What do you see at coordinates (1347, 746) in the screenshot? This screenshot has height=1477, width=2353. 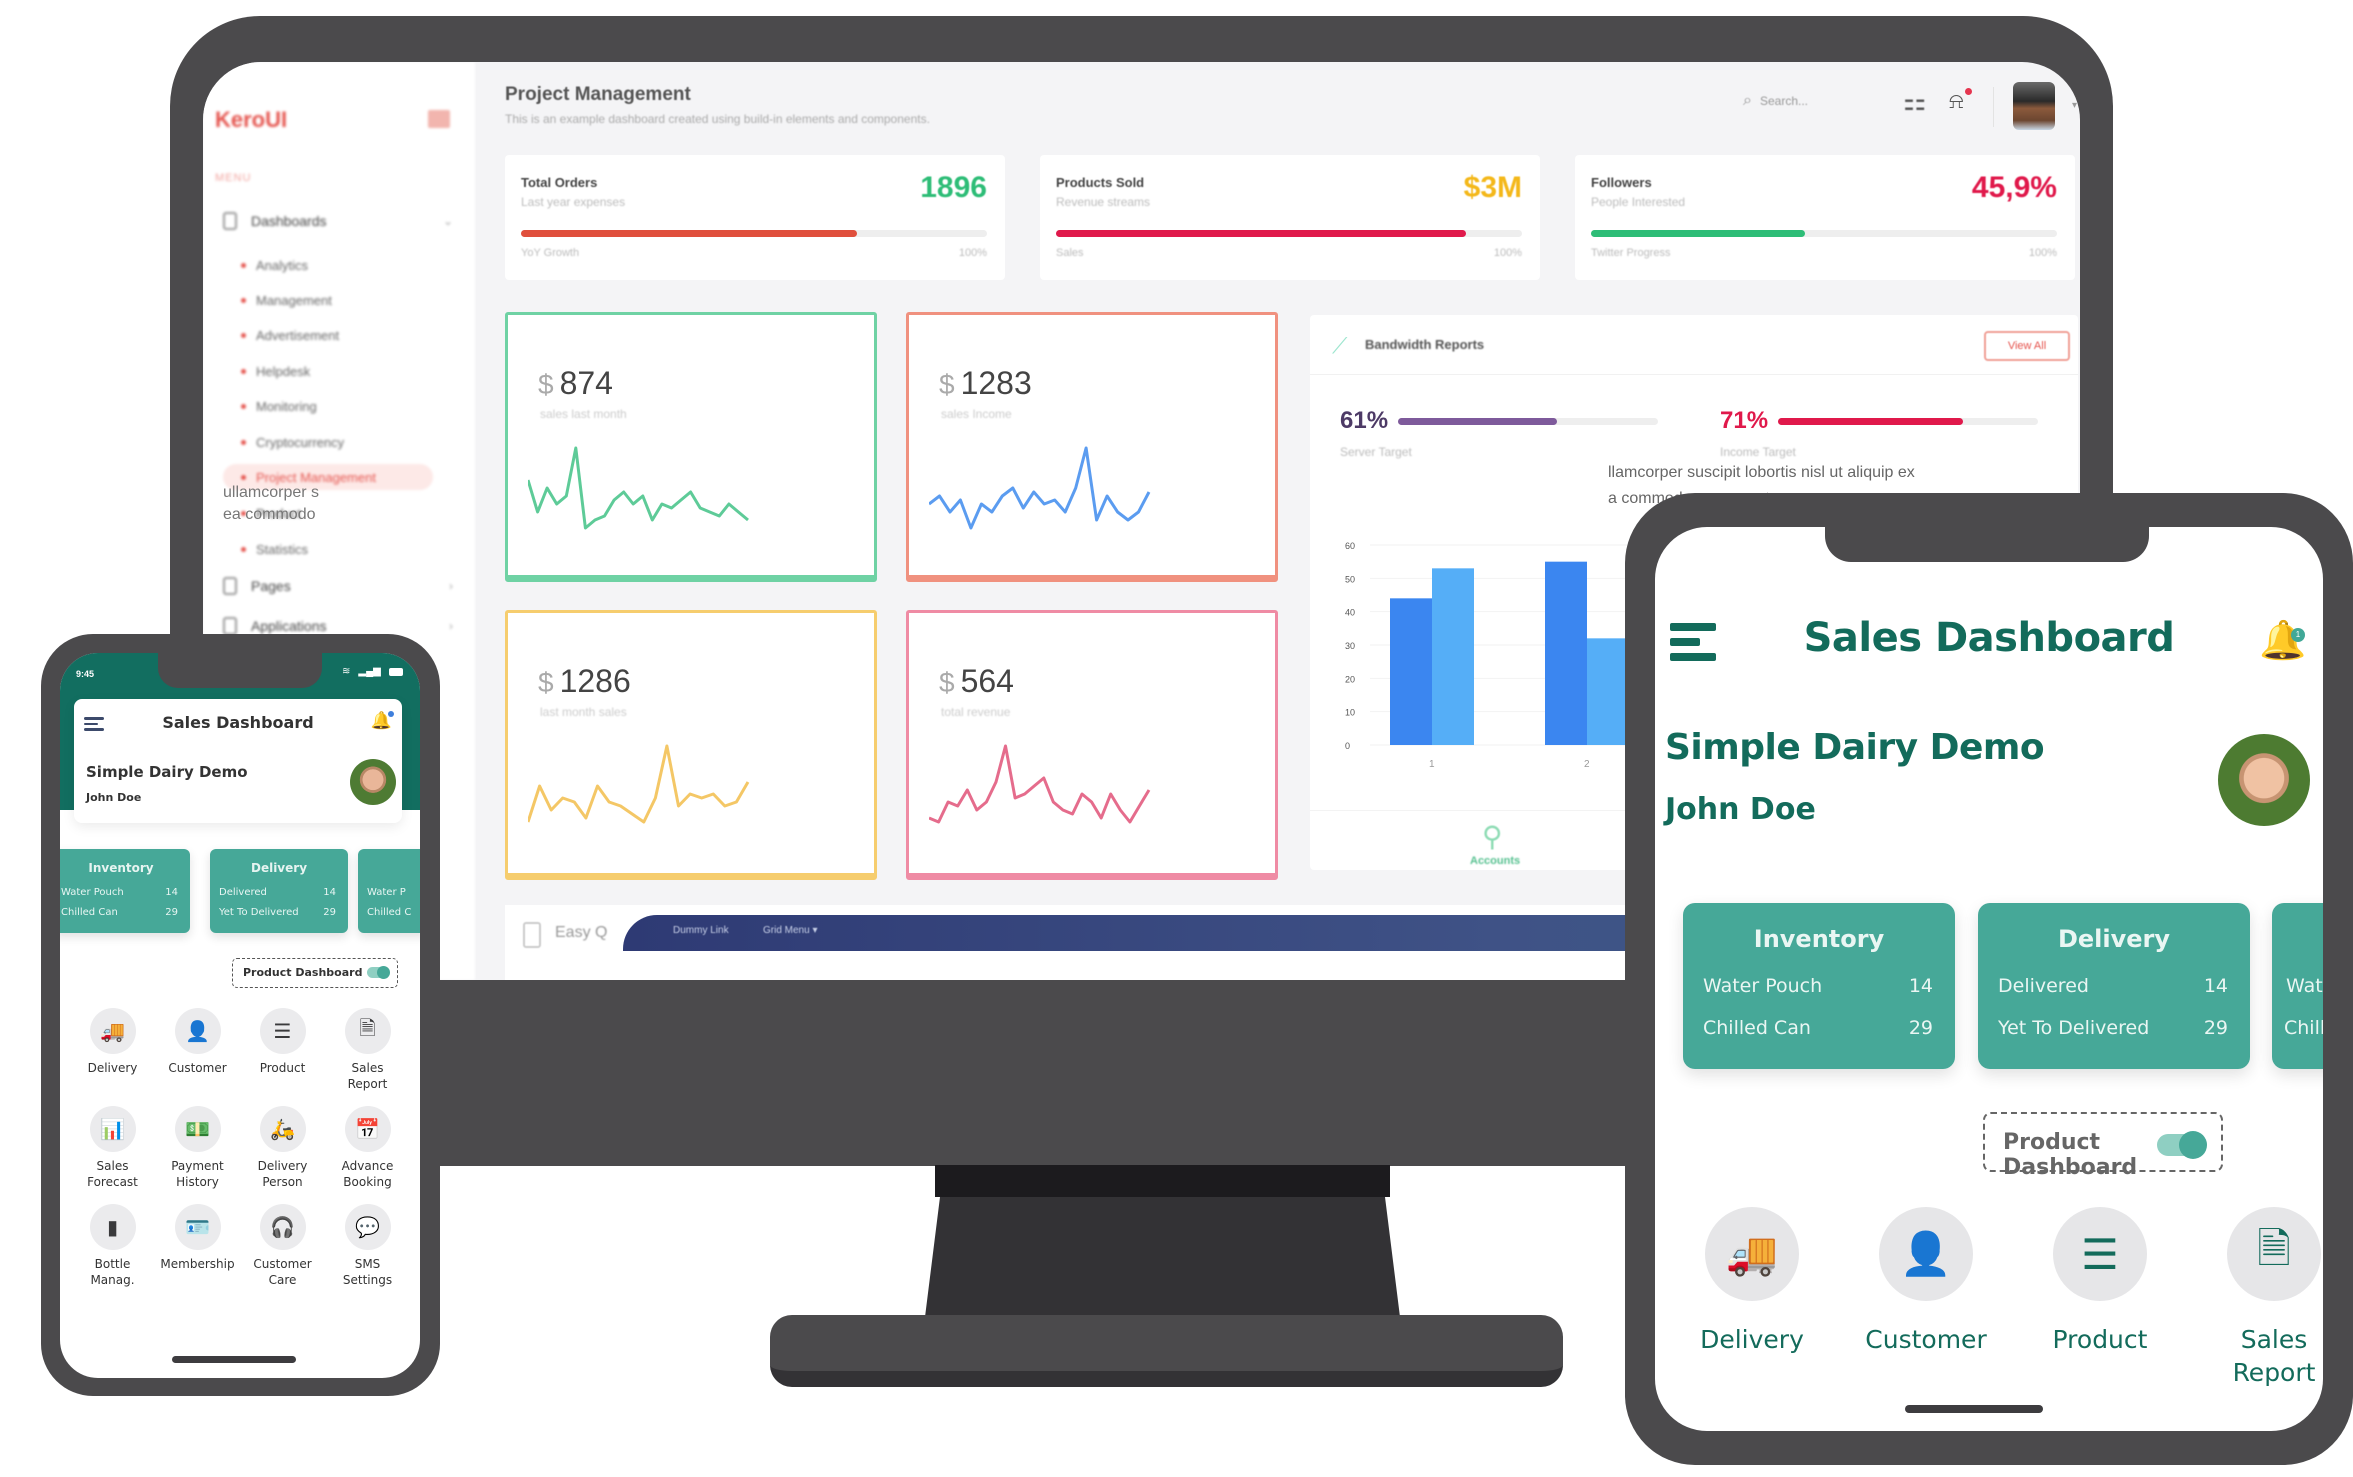 I see `y-tick-label: 0` at bounding box center [1347, 746].